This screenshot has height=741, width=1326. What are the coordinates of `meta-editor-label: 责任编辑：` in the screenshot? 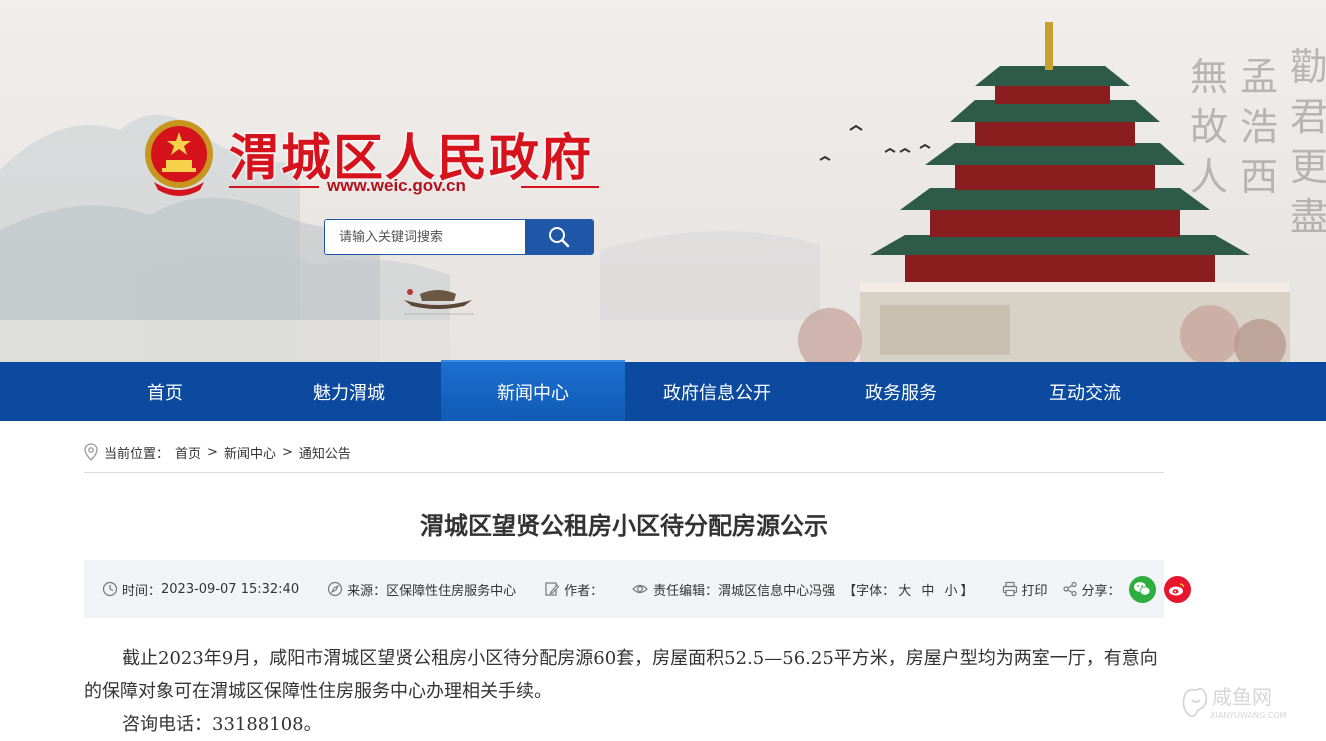 It's located at (686, 591).